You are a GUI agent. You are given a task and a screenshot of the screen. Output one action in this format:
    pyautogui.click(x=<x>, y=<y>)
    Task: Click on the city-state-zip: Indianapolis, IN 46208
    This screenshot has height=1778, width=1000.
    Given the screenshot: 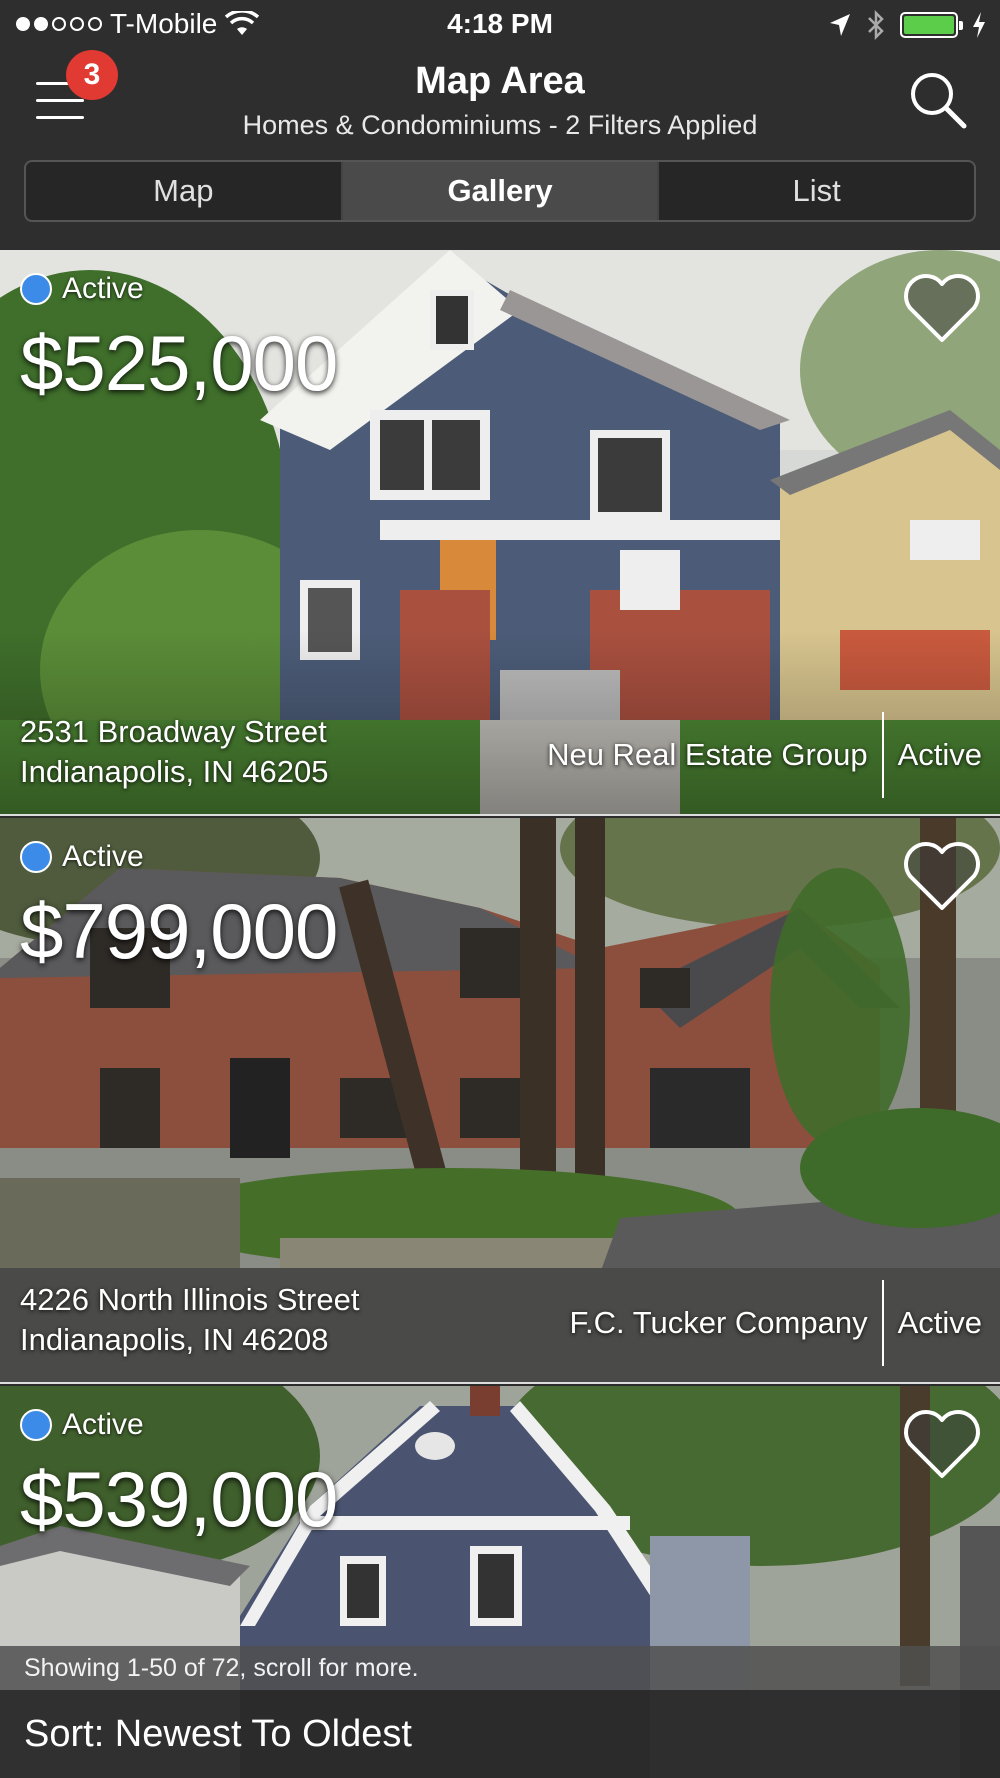 What is the action you would take?
    pyautogui.click(x=174, y=1339)
    